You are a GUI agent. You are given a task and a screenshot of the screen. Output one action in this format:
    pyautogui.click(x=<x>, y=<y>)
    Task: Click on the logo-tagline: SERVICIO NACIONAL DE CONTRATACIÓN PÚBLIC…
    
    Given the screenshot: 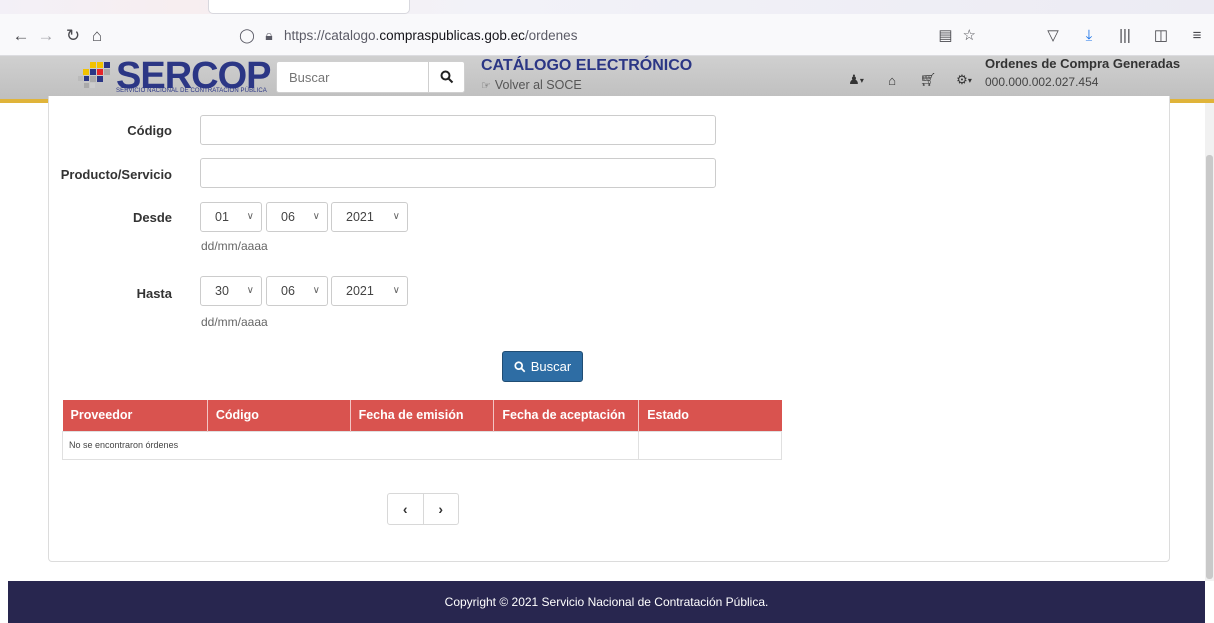 What is the action you would take?
    pyautogui.click(x=191, y=91)
    